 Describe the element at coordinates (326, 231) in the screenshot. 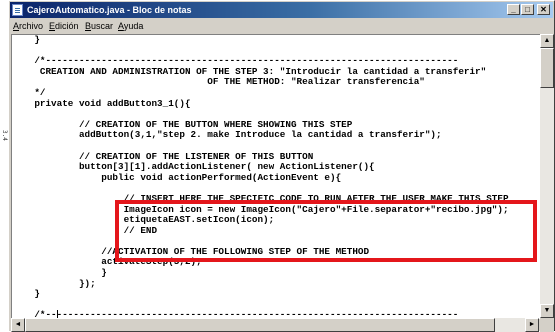

I see `highlight-box` at that location.